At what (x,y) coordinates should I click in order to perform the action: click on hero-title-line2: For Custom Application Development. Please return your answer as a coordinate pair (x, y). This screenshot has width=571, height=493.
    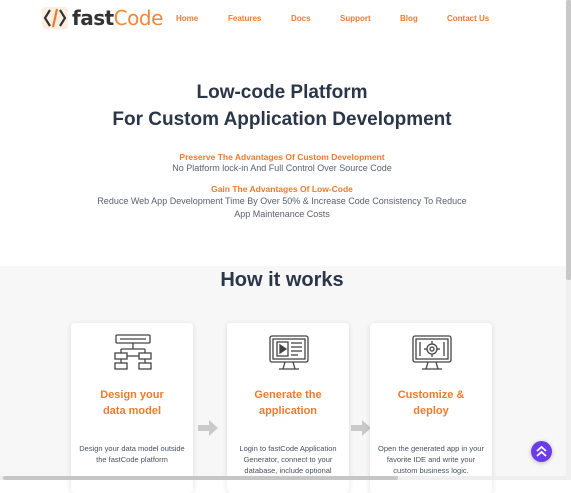
    Looking at the image, I should click on (282, 119).